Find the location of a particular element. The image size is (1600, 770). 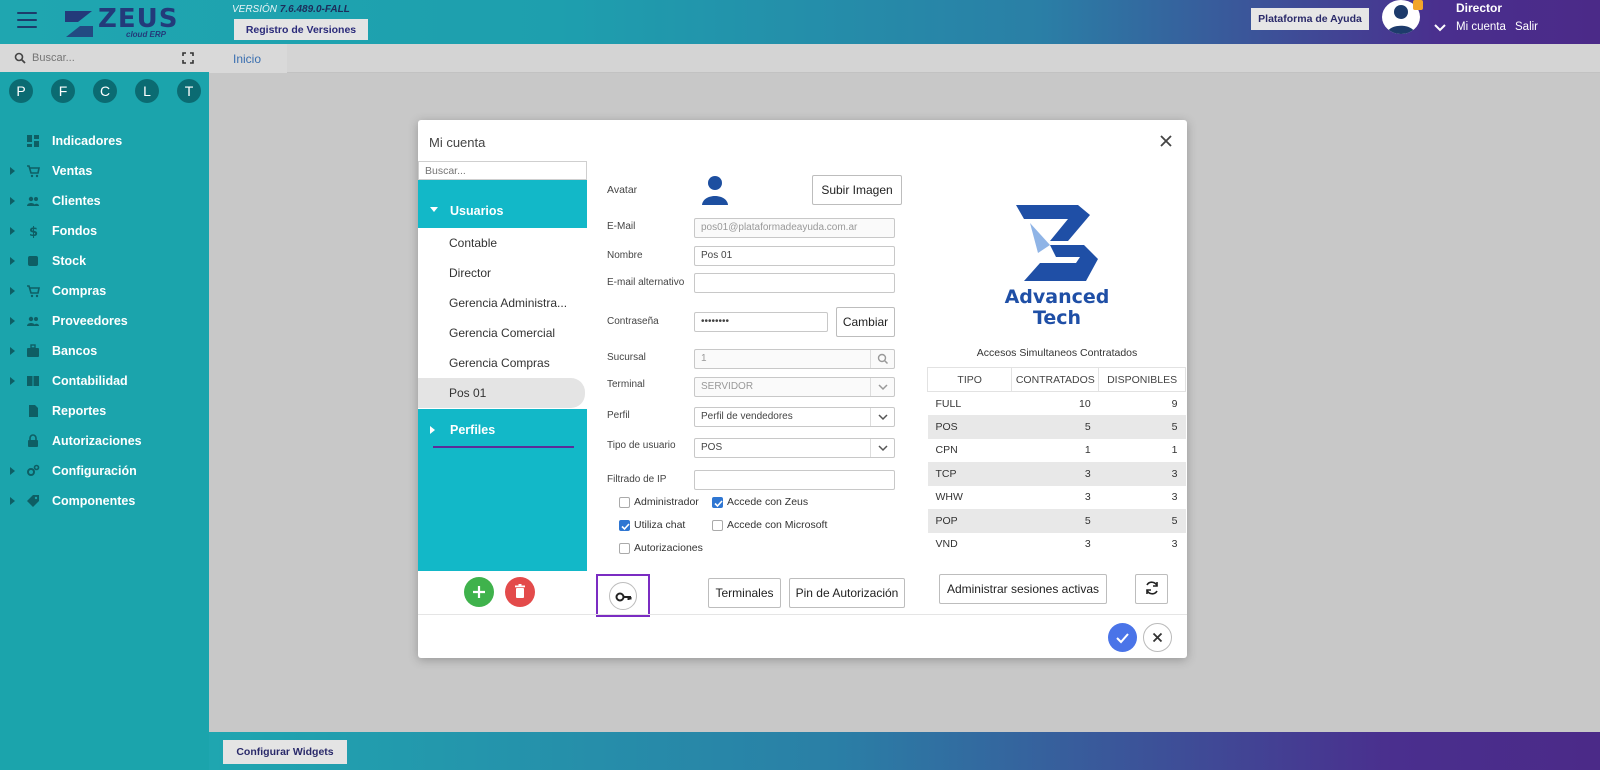

user-item: Contable is located at coordinates (502, 243).